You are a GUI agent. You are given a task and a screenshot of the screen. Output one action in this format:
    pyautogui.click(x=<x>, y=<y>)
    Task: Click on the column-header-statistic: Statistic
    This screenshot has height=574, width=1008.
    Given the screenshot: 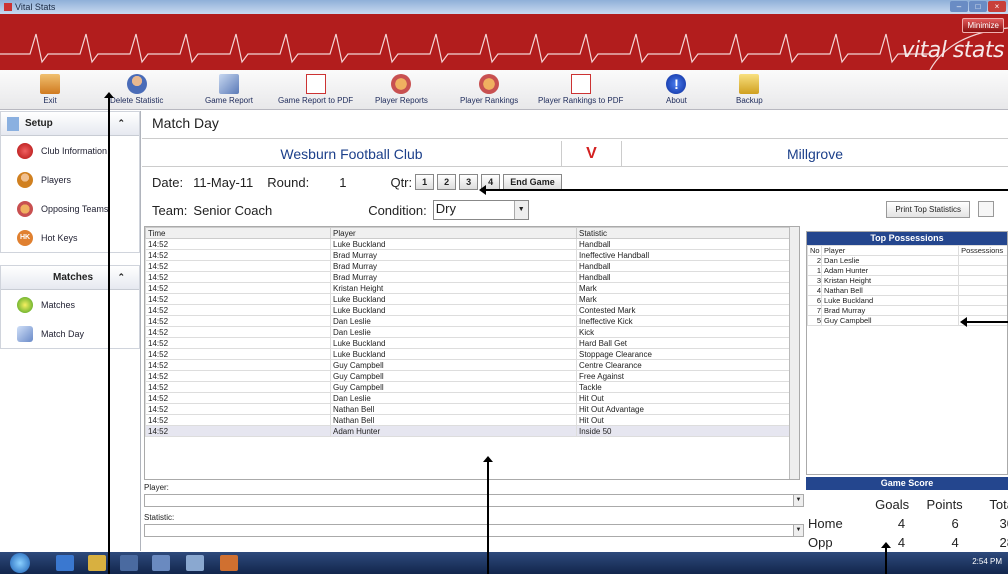 What is the action you would take?
    pyautogui.click(x=683, y=233)
    